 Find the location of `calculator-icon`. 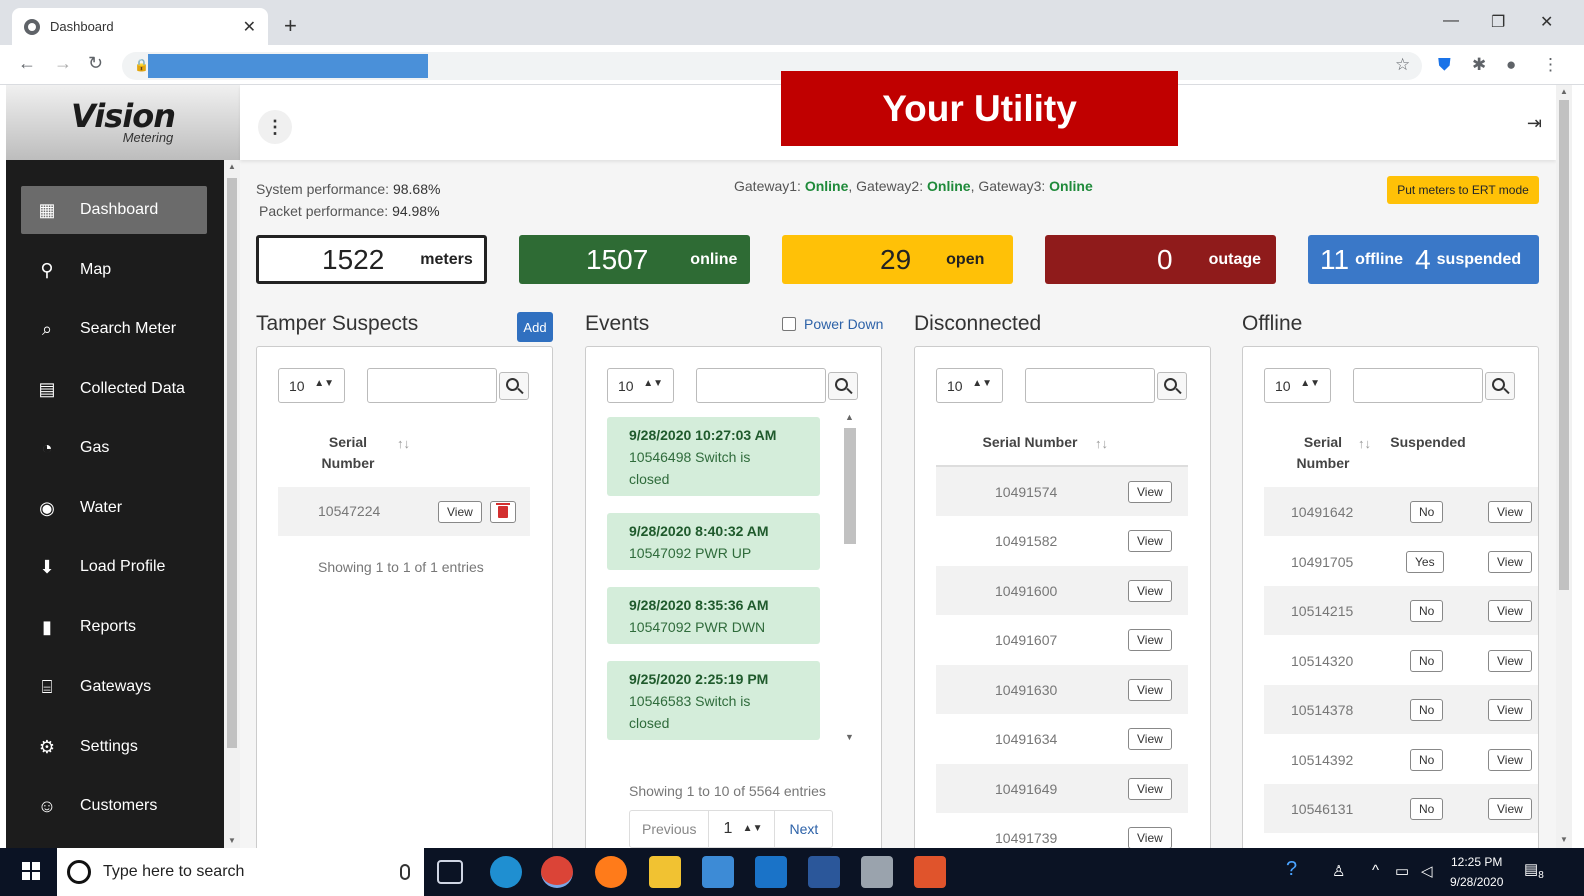

calculator-icon is located at coordinates (877, 872).